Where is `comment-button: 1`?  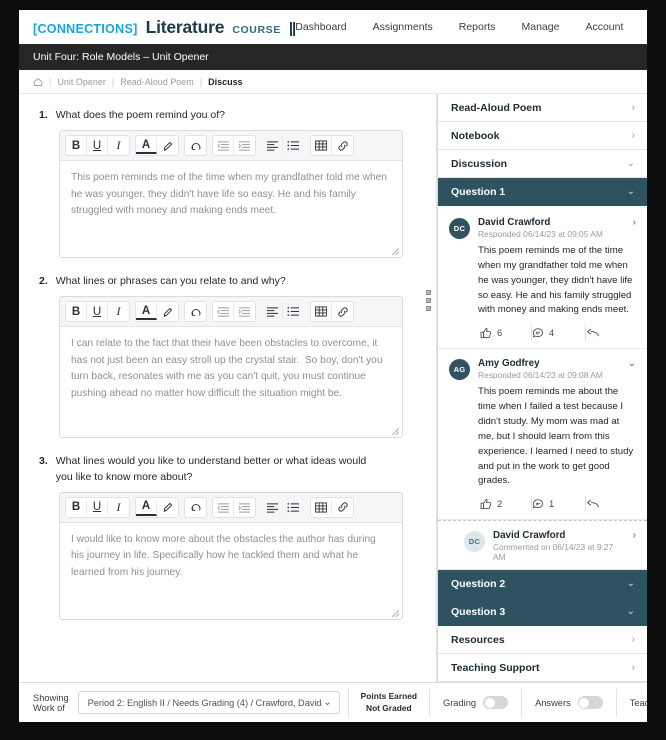
comment-button: 1 is located at coordinates (559, 504).